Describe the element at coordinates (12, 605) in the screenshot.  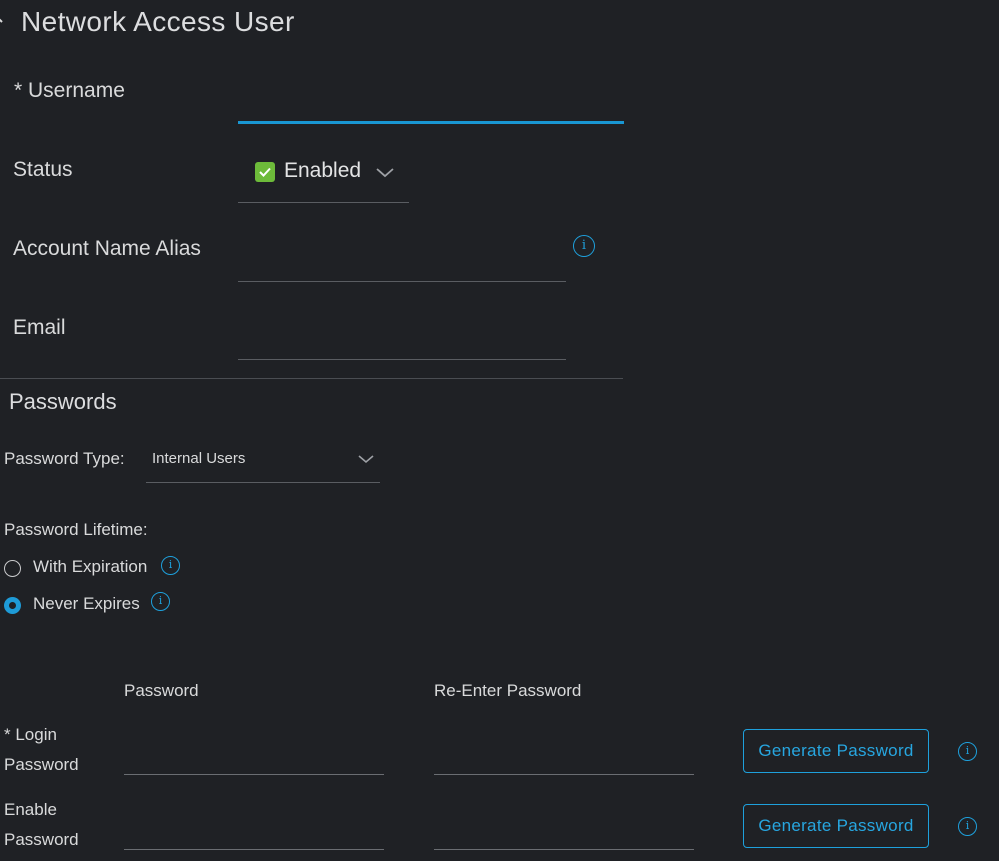
I see `never-expires-radio` at that location.